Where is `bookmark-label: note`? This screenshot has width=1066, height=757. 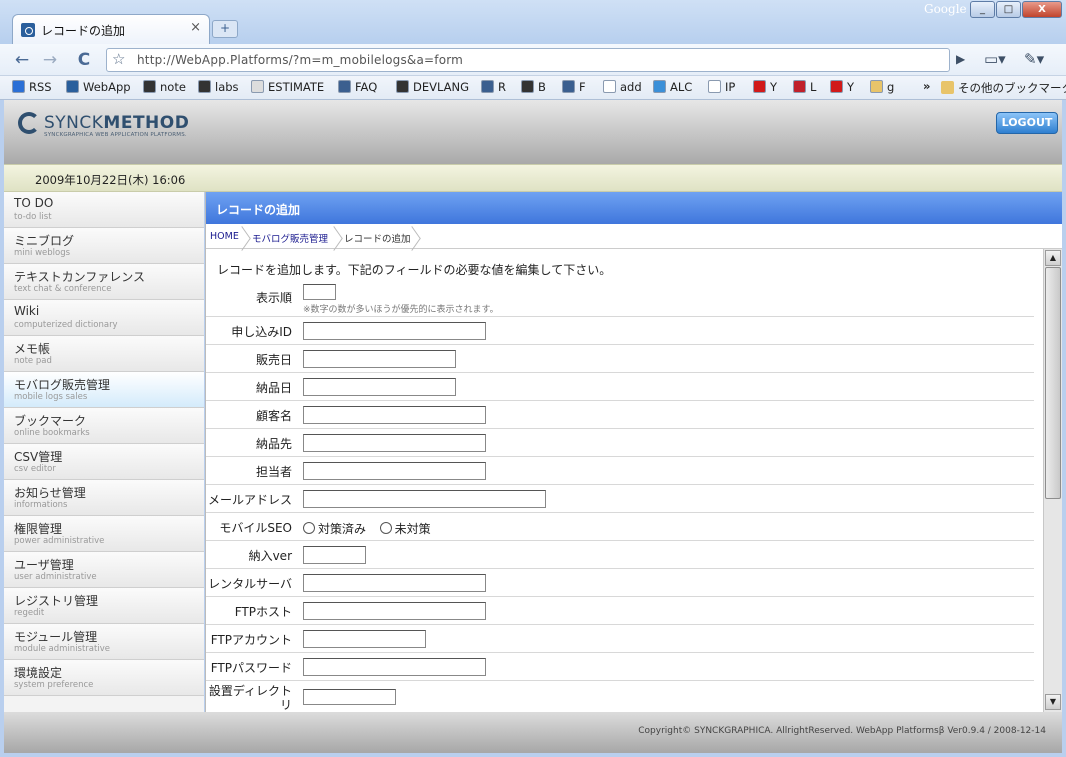 bookmark-label: note is located at coordinates (173, 87).